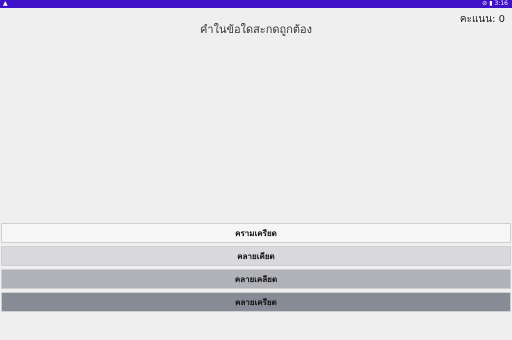 This screenshot has height=340, width=512. I want to click on status-bar: ▲ ⊘ ▮ 3:16, so click(256, 4).